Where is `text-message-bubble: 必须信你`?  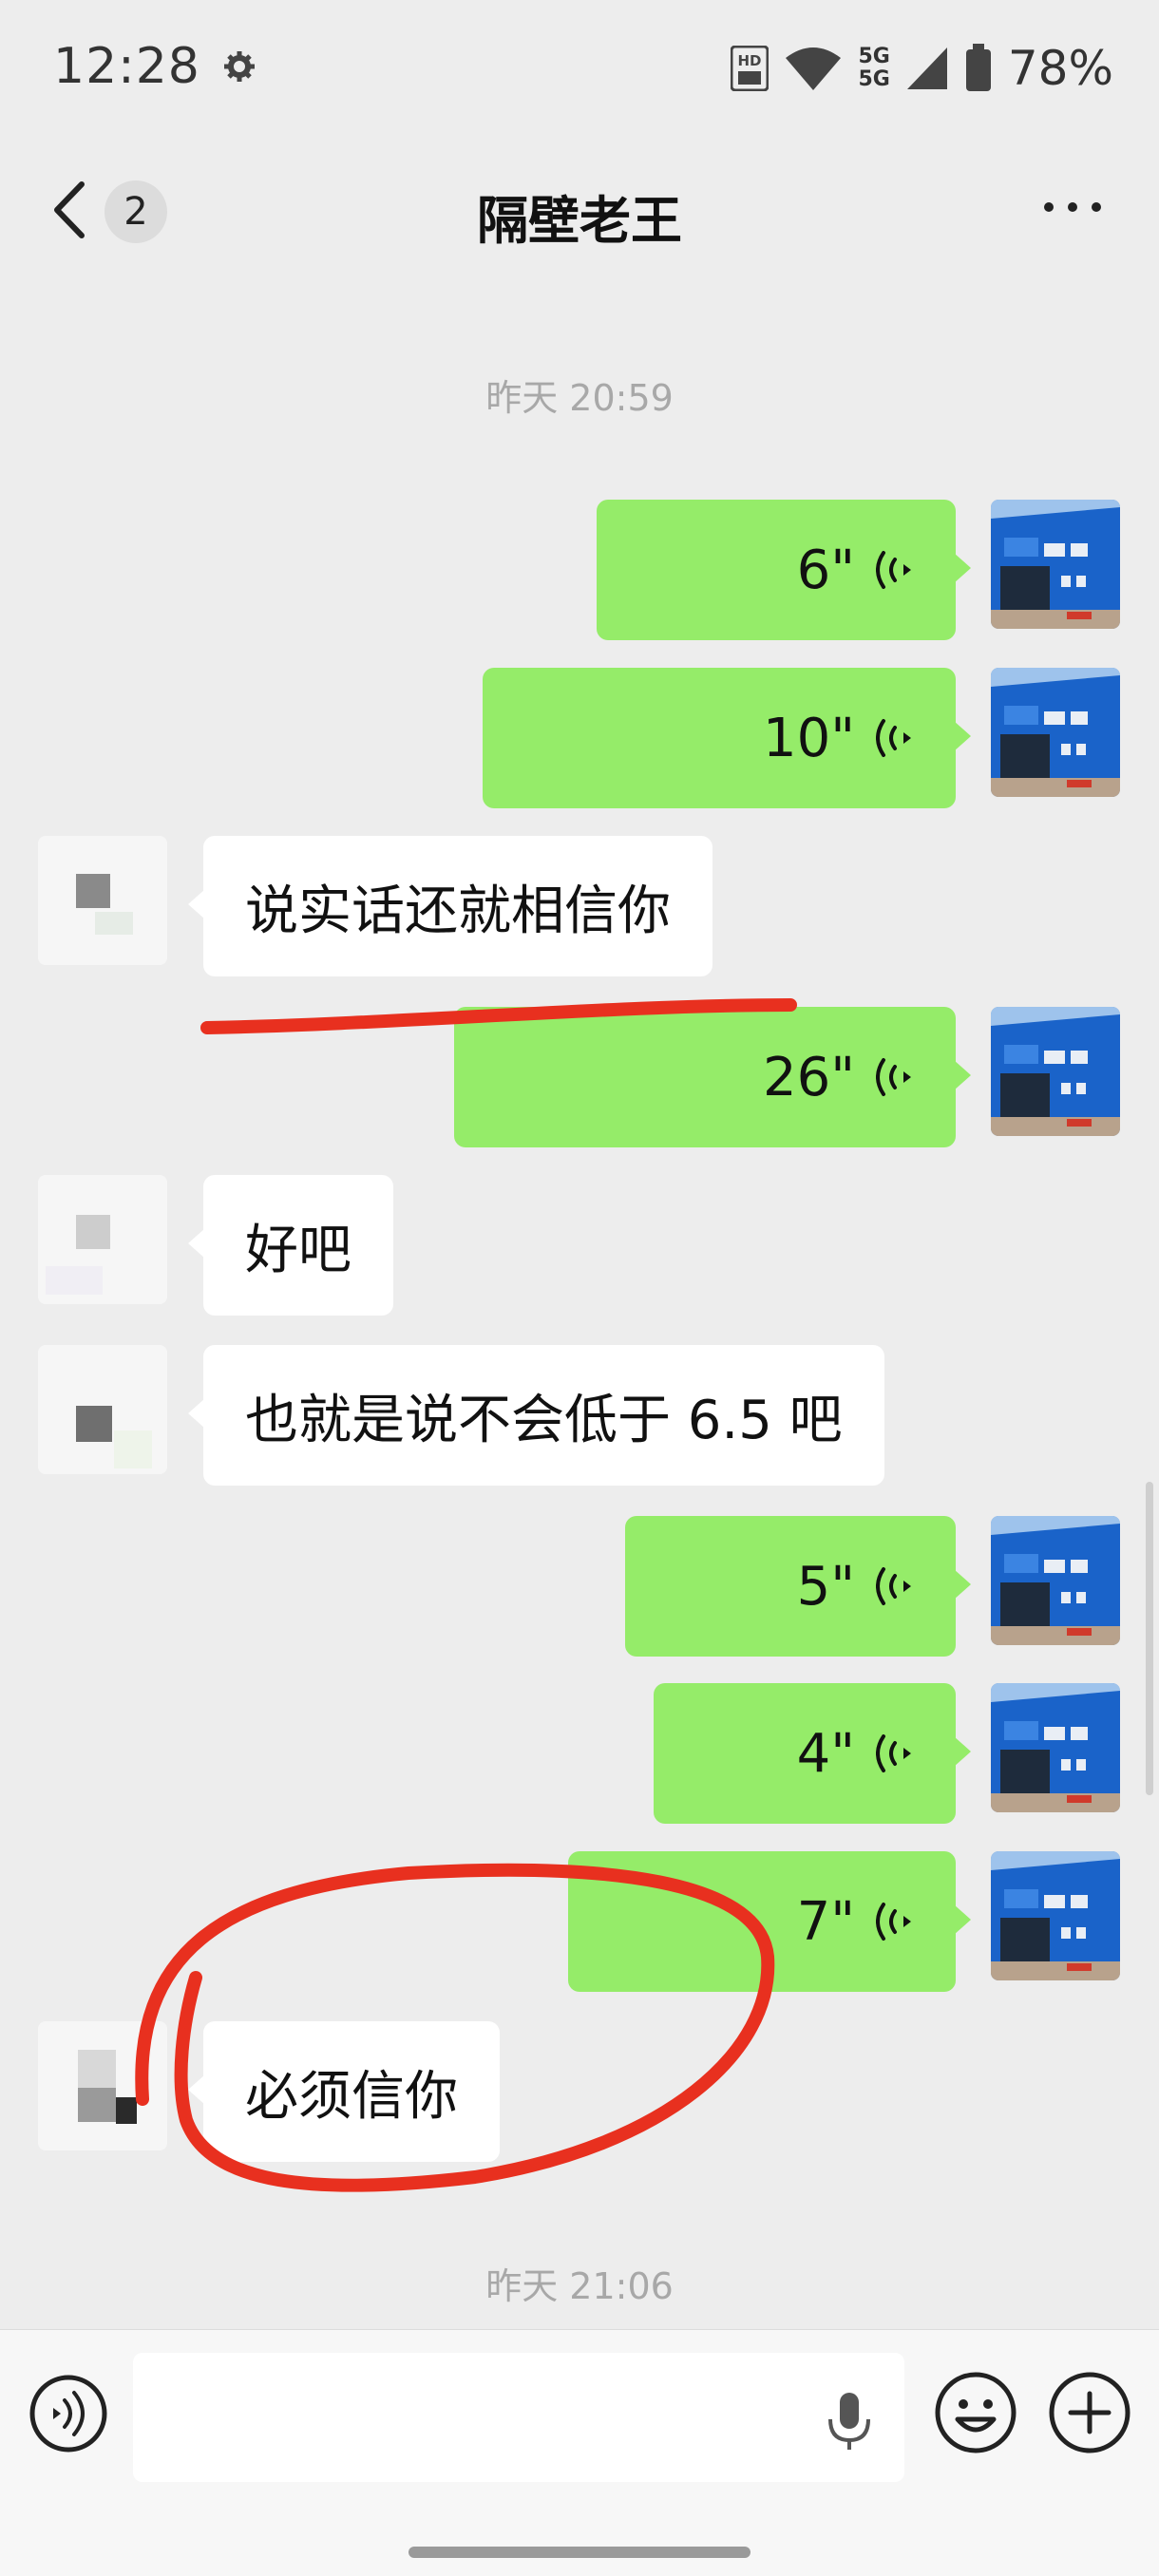
text-message-bubble: 必须信你 is located at coordinates (344, 2091).